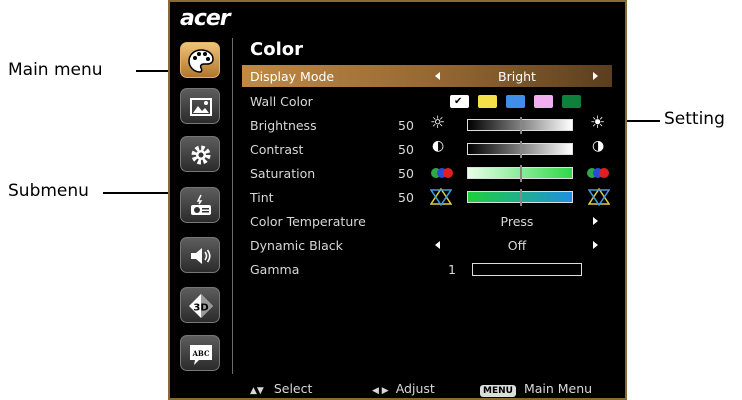  What do you see at coordinates (543, 101) in the screenshot?
I see `wall-color-pink-swatch` at bounding box center [543, 101].